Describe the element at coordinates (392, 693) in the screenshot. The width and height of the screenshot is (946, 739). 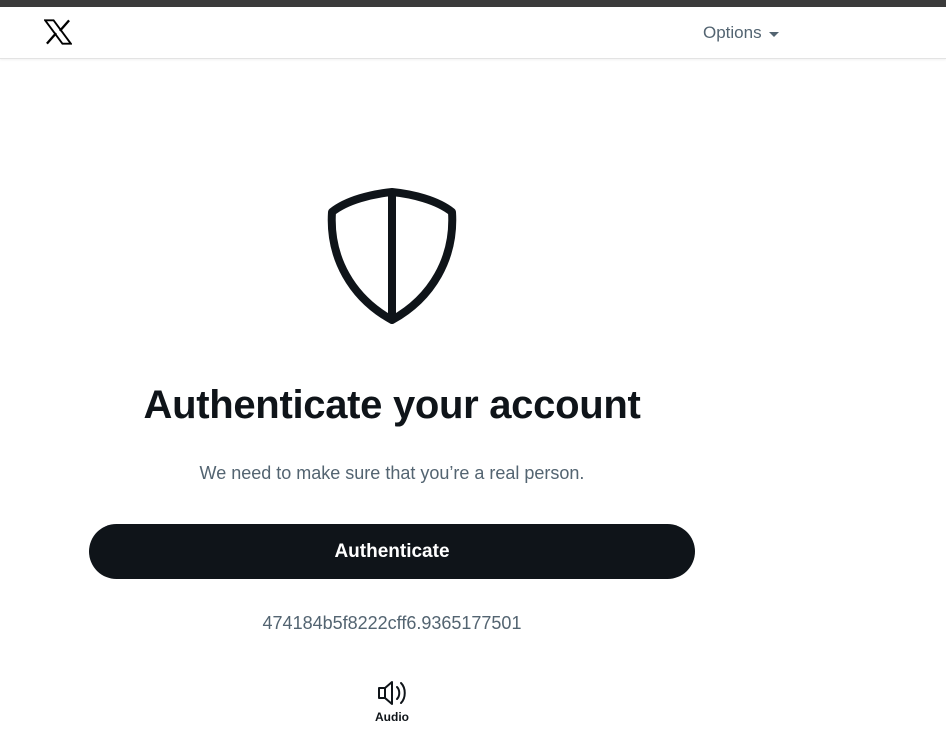
I see `speaker-icon` at that location.